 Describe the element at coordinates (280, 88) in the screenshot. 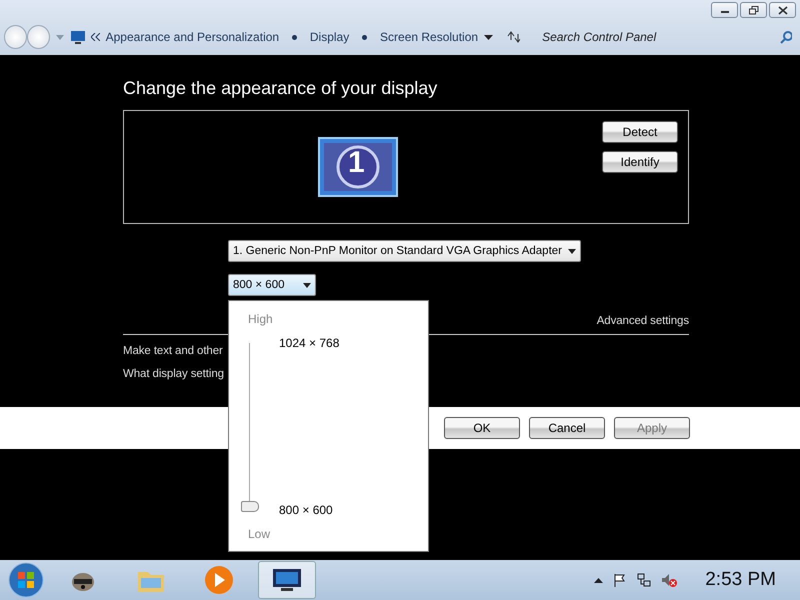

I see `page-title: Change the appearance of your display` at that location.